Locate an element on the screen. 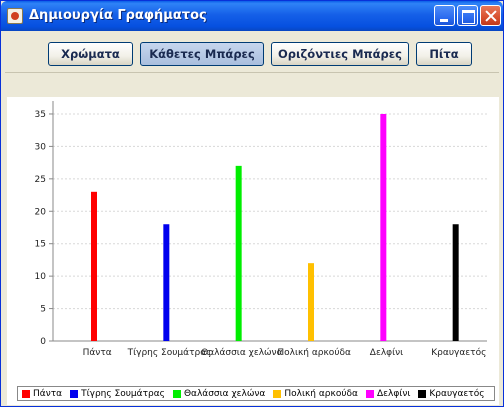 The image size is (504, 407). legend-label: Πολική αρκούδα is located at coordinates (321, 393).